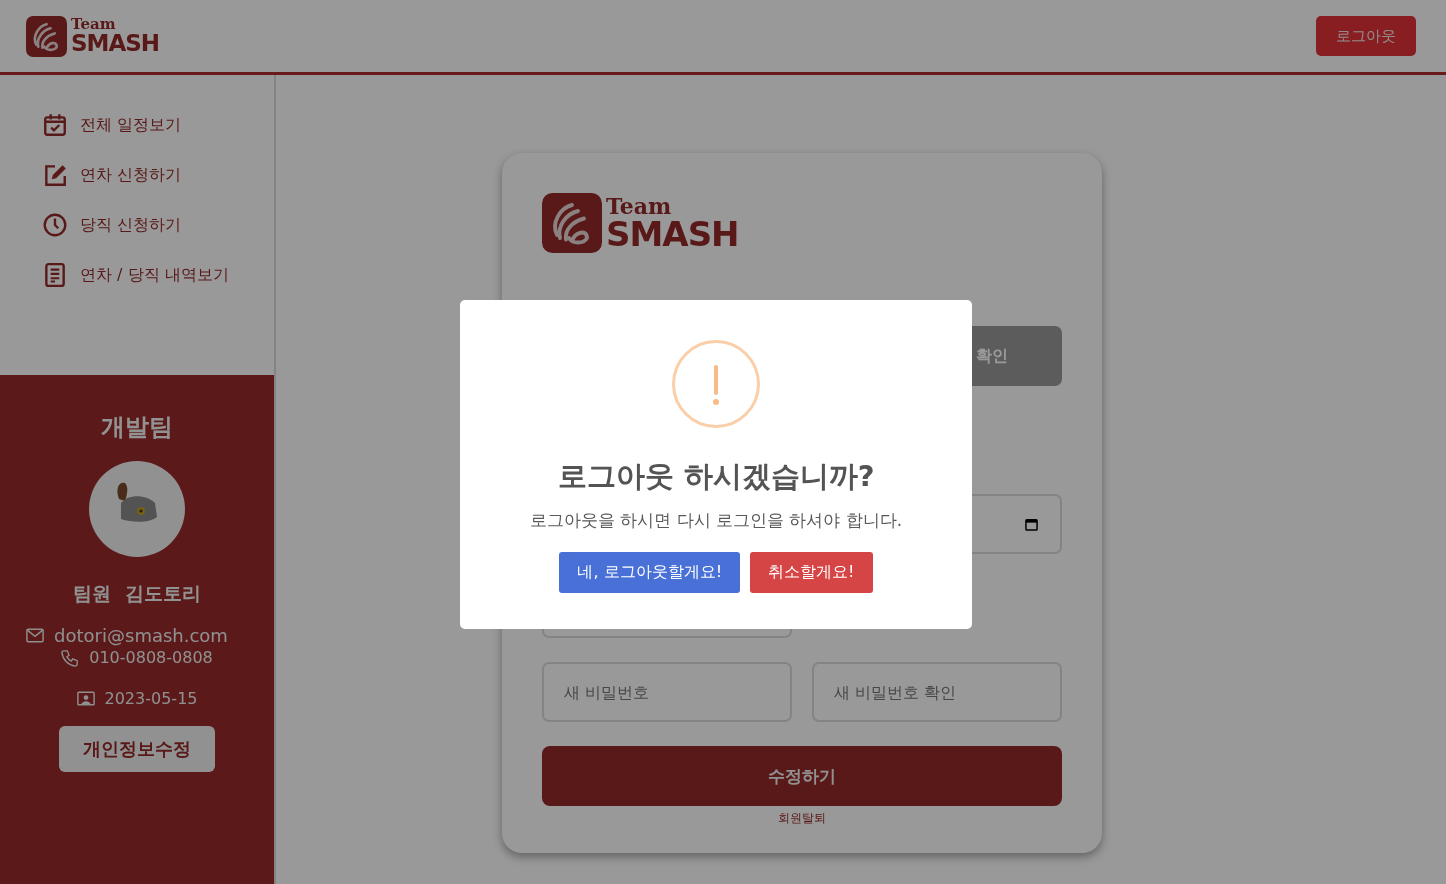 Image resolution: width=1446 pixels, height=884 pixels. What do you see at coordinates (55, 125) in the screenshot?
I see `calendar-check-icon` at bounding box center [55, 125].